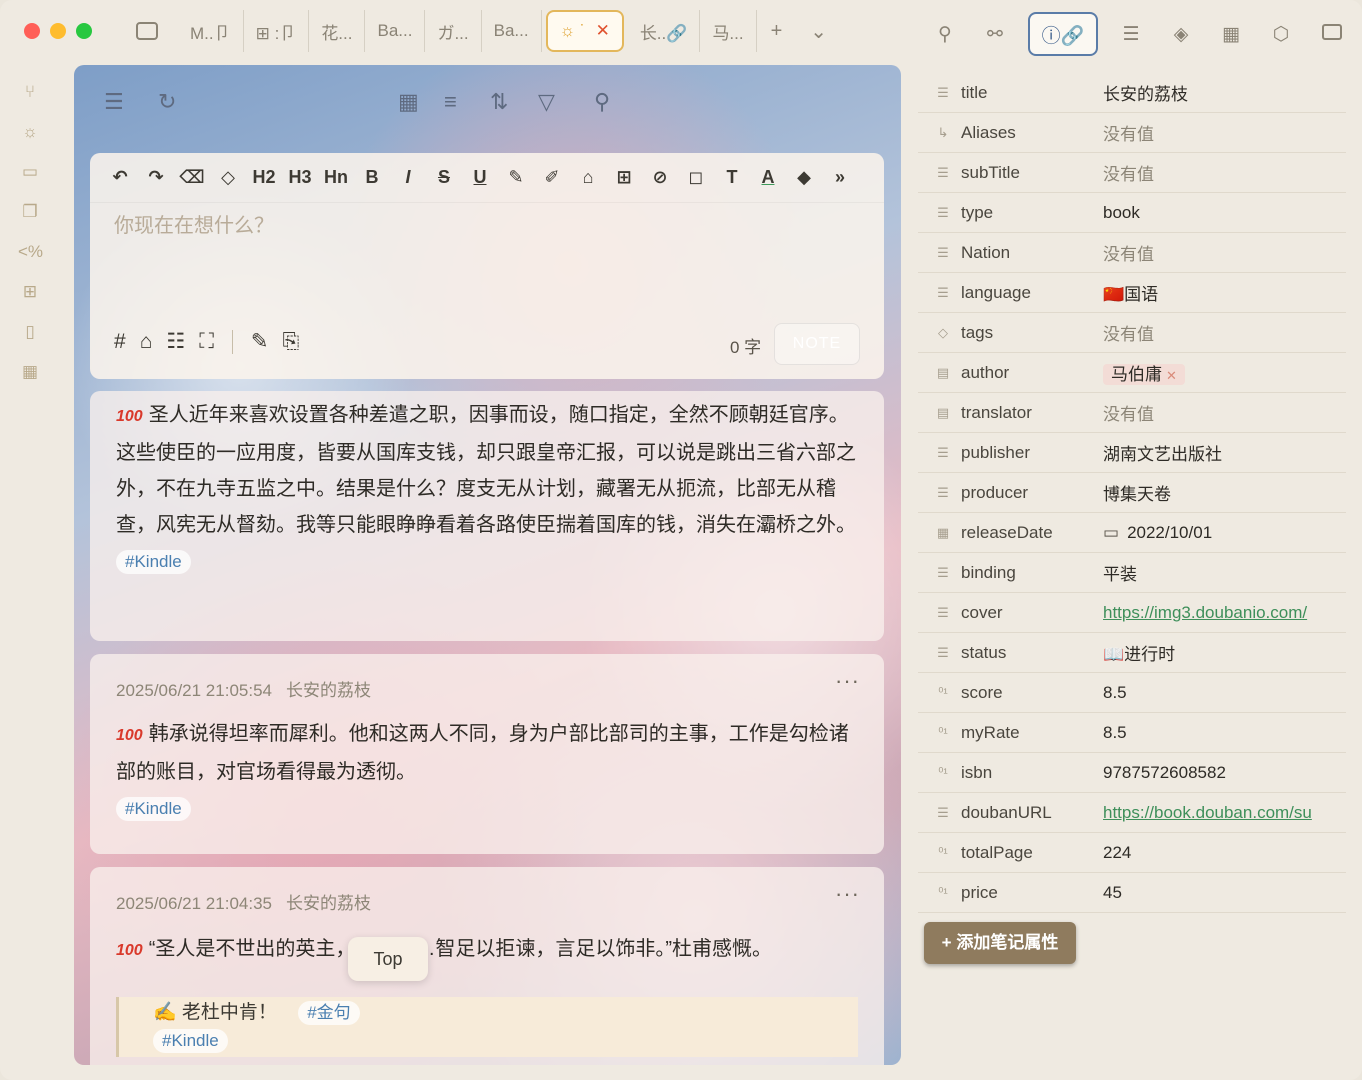 The height and width of the screenshot is (1080, 1362). Describe the element at coordinates (1224, 893) in the screenshot. I see `property-value: 45` at that location.